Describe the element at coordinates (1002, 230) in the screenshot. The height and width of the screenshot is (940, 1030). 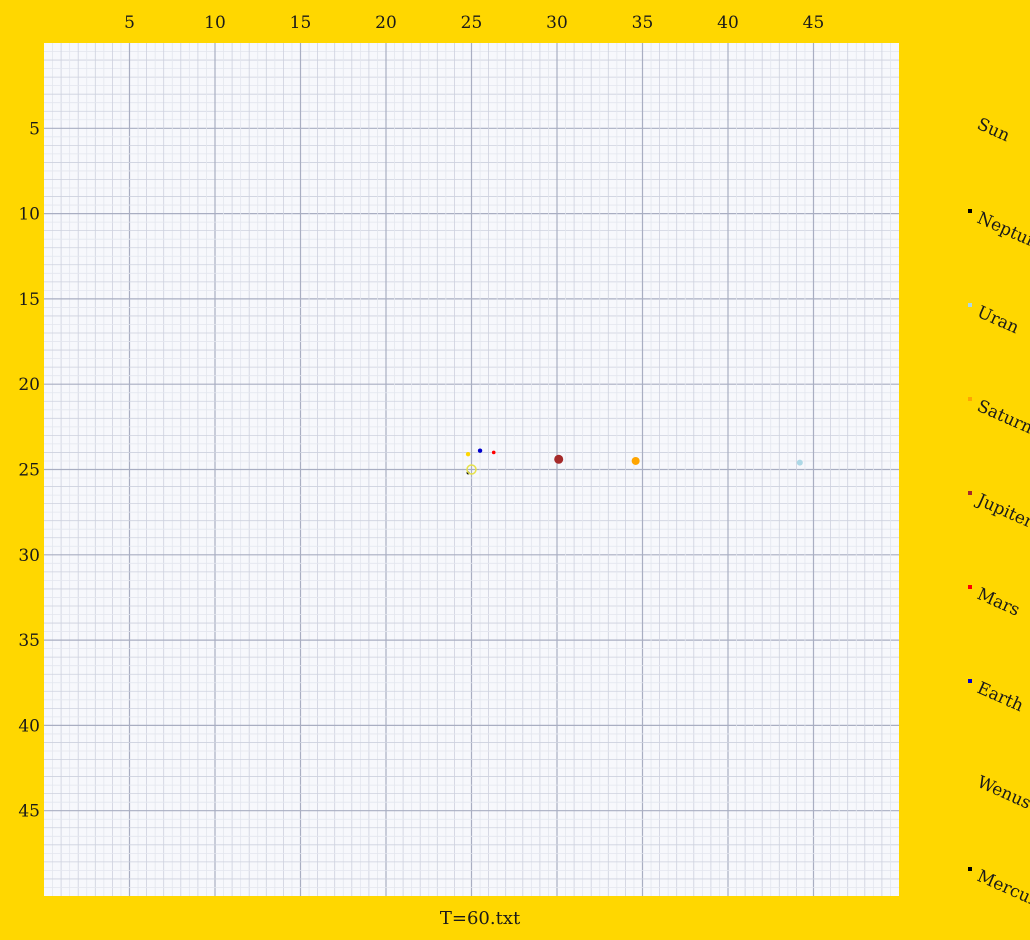
I see `legend-label-neptun: Neptun` at that location.